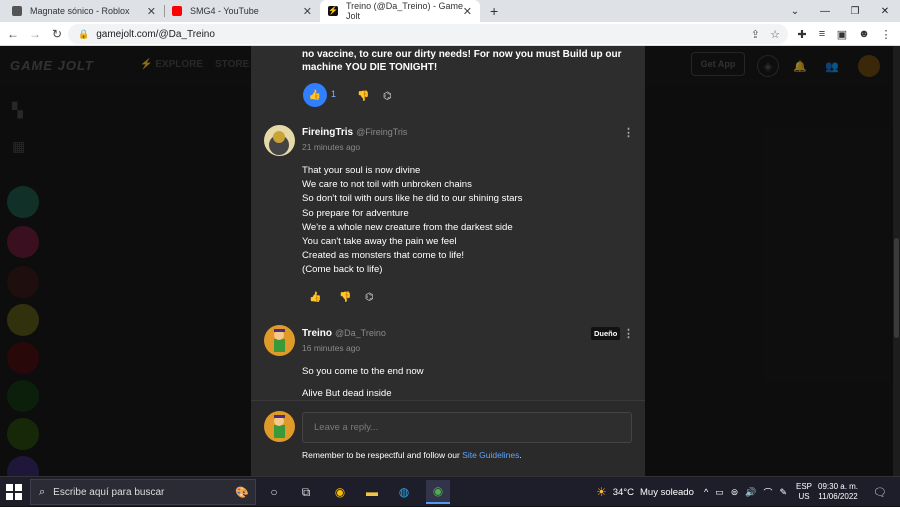 Image resolution: width=900 pixels, height=507 pixels. What do you see at coordinates (315, 297) in the screenshot?
I see `like-icon: 👍` at bounding box center [315, 297].